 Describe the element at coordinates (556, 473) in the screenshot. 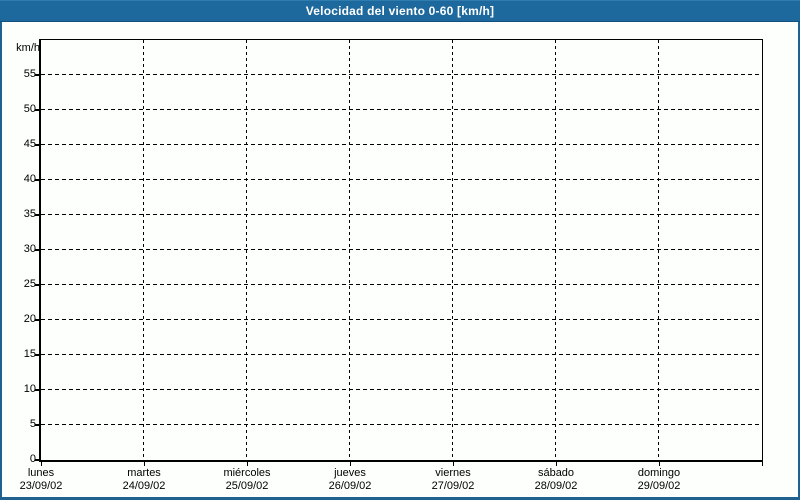

I see `x-day-label: sábado` at that location.